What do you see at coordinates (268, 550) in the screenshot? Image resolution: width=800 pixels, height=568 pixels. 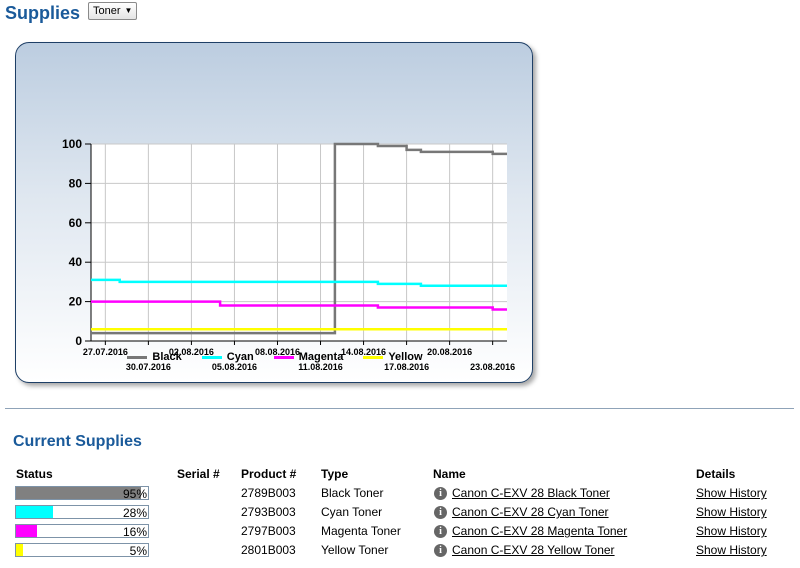 I see `product-cell: 2801B003` at bounding box center [268, 550].